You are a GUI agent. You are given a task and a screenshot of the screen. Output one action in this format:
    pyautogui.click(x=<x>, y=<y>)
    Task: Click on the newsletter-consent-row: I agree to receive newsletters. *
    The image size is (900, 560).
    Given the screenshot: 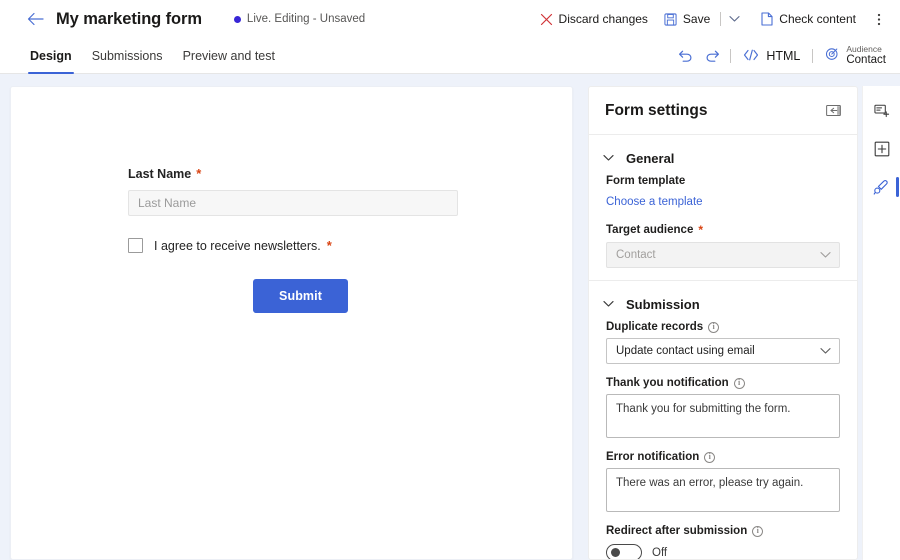 What is the action you would take?
    pyautogui.click(x=300, y=245)
    